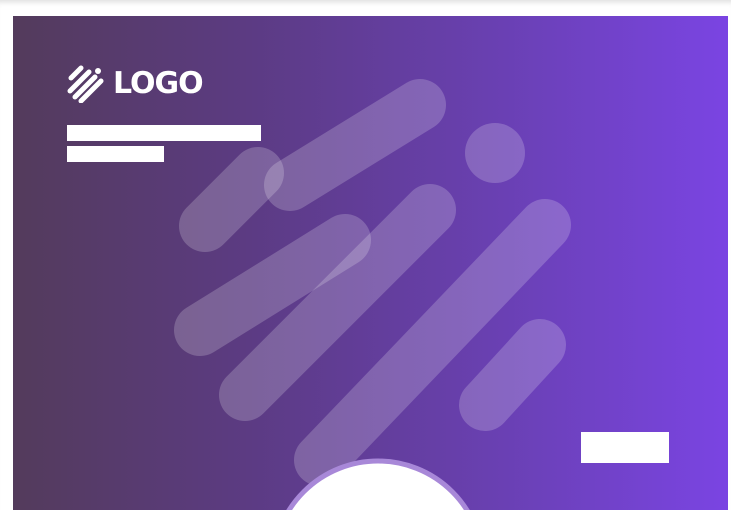  I want to click on logo-text: LOGO, so click(158, 83).